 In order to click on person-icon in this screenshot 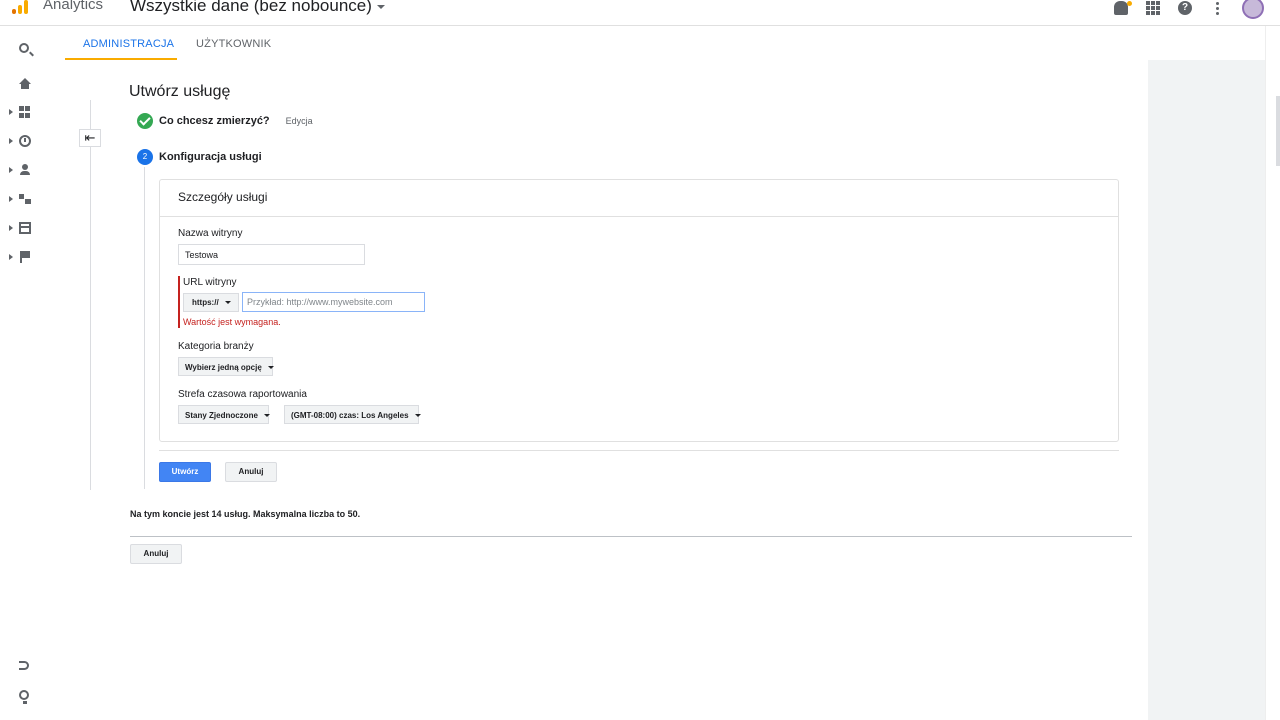, I will do `click(25, 170)`.